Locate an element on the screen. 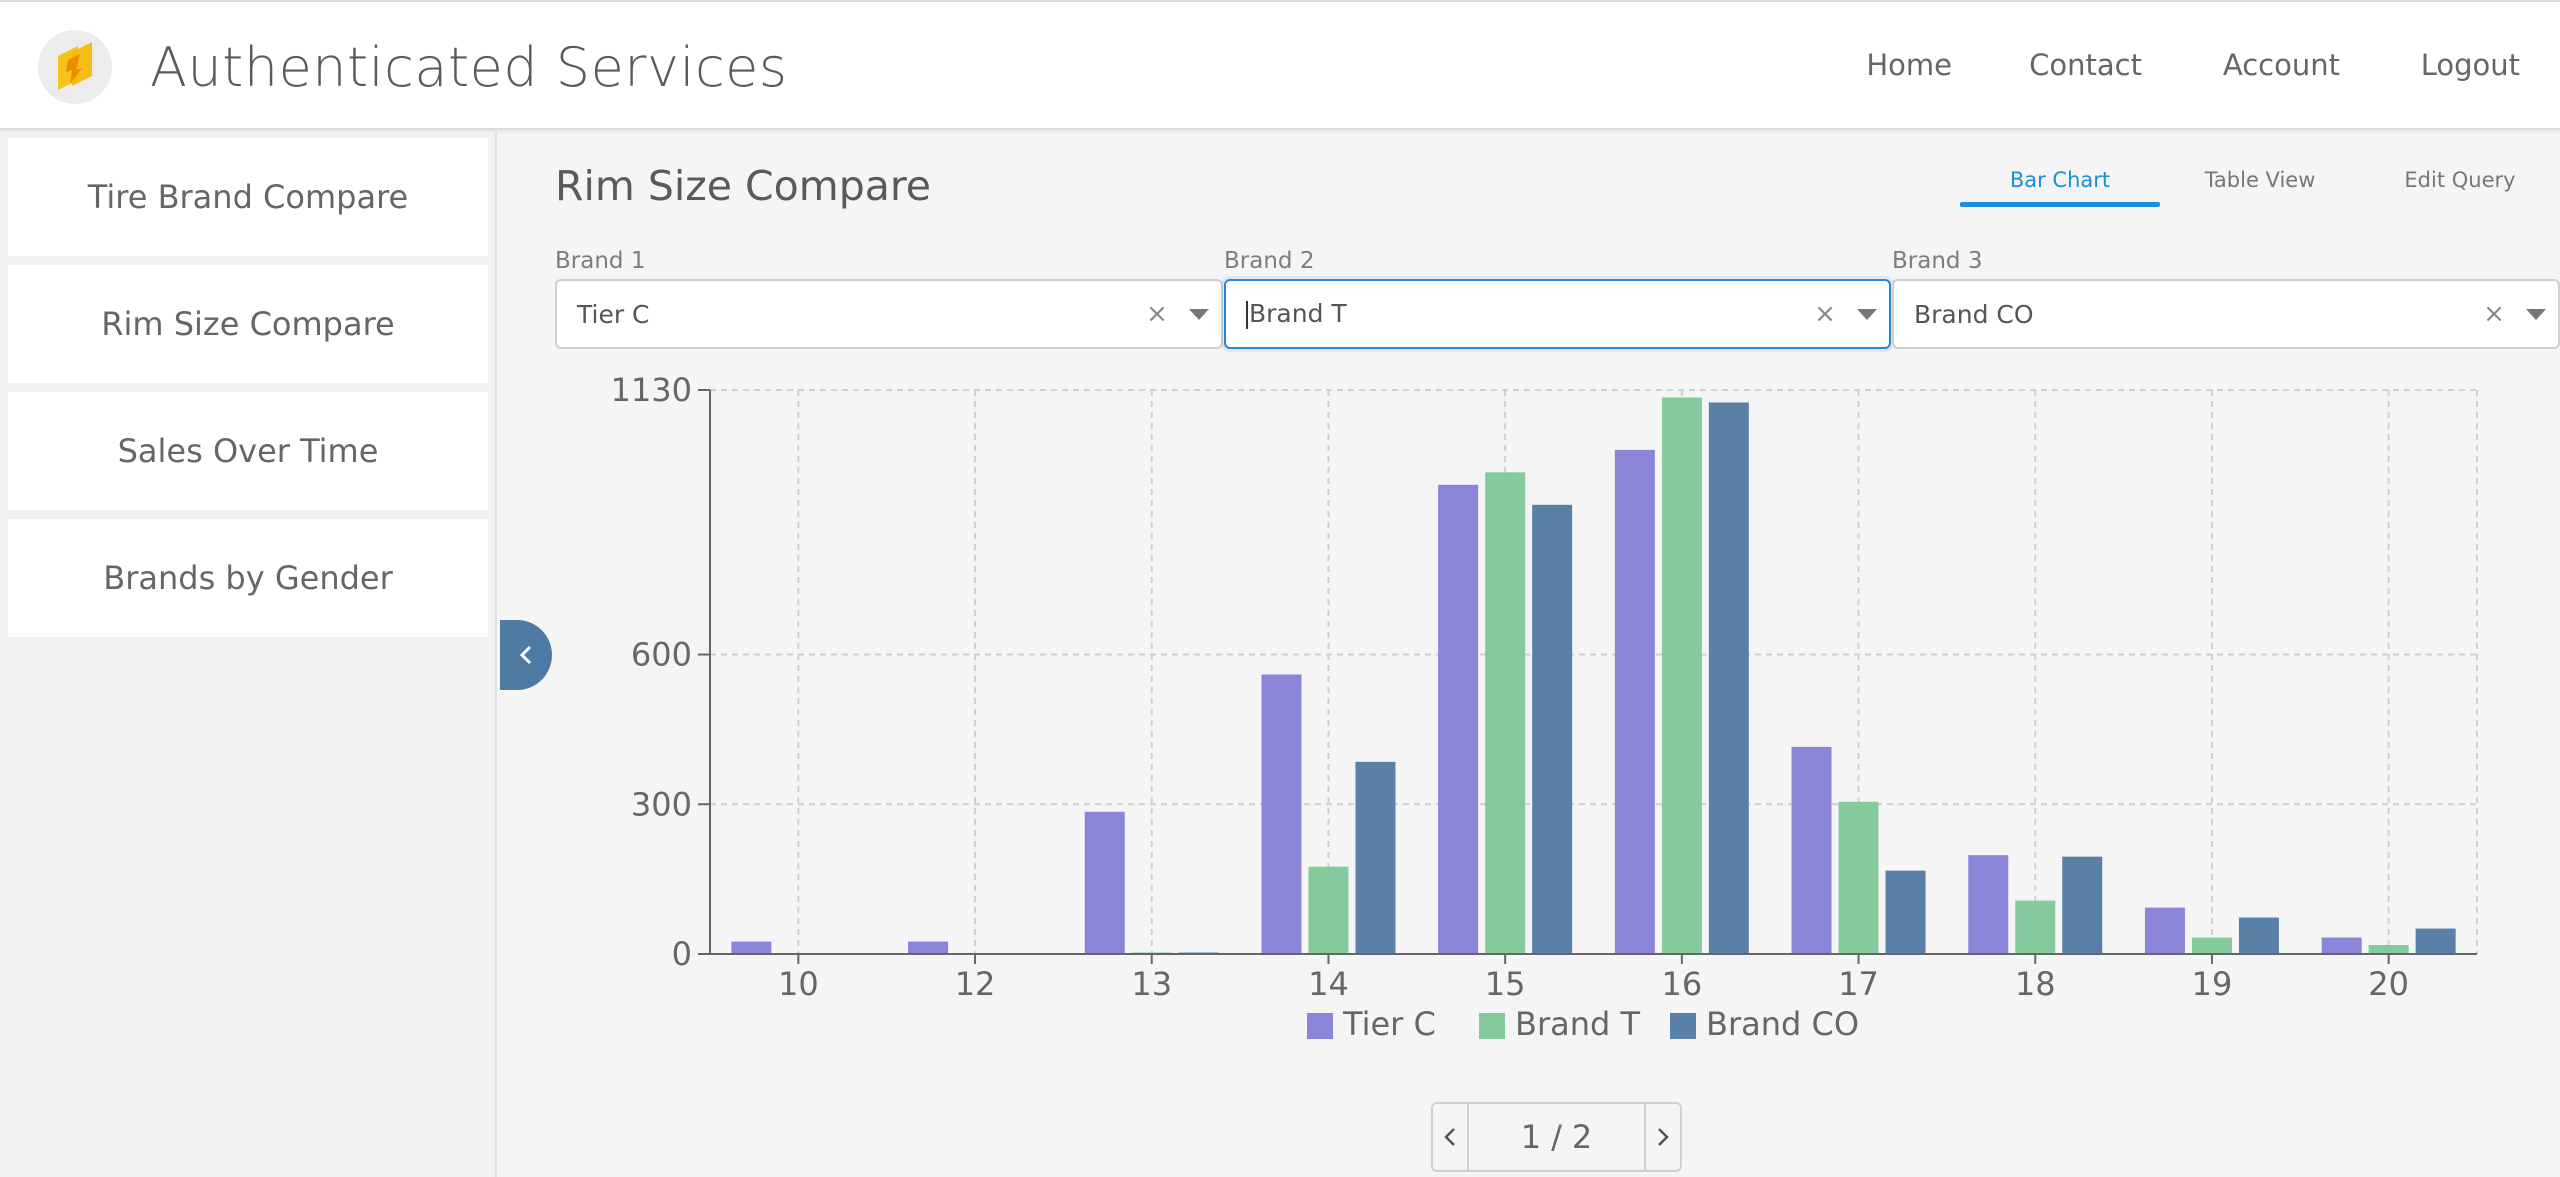 This screenshot has width=2560, height=1177. x-tick-label: 17 is located at coordinates (1858, 984).